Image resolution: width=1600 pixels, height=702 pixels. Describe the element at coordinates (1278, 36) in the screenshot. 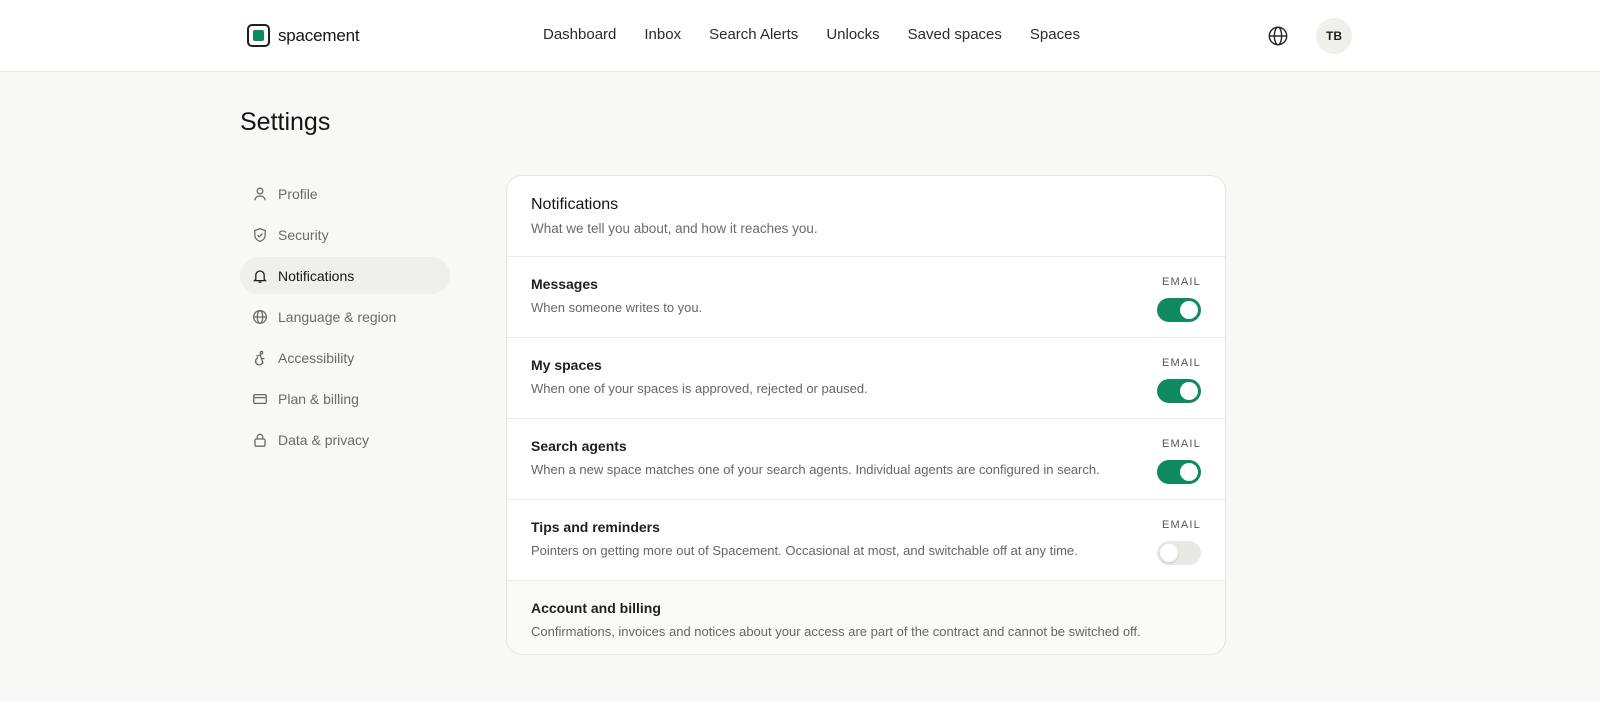

I see `language-globe-icon` at that location.